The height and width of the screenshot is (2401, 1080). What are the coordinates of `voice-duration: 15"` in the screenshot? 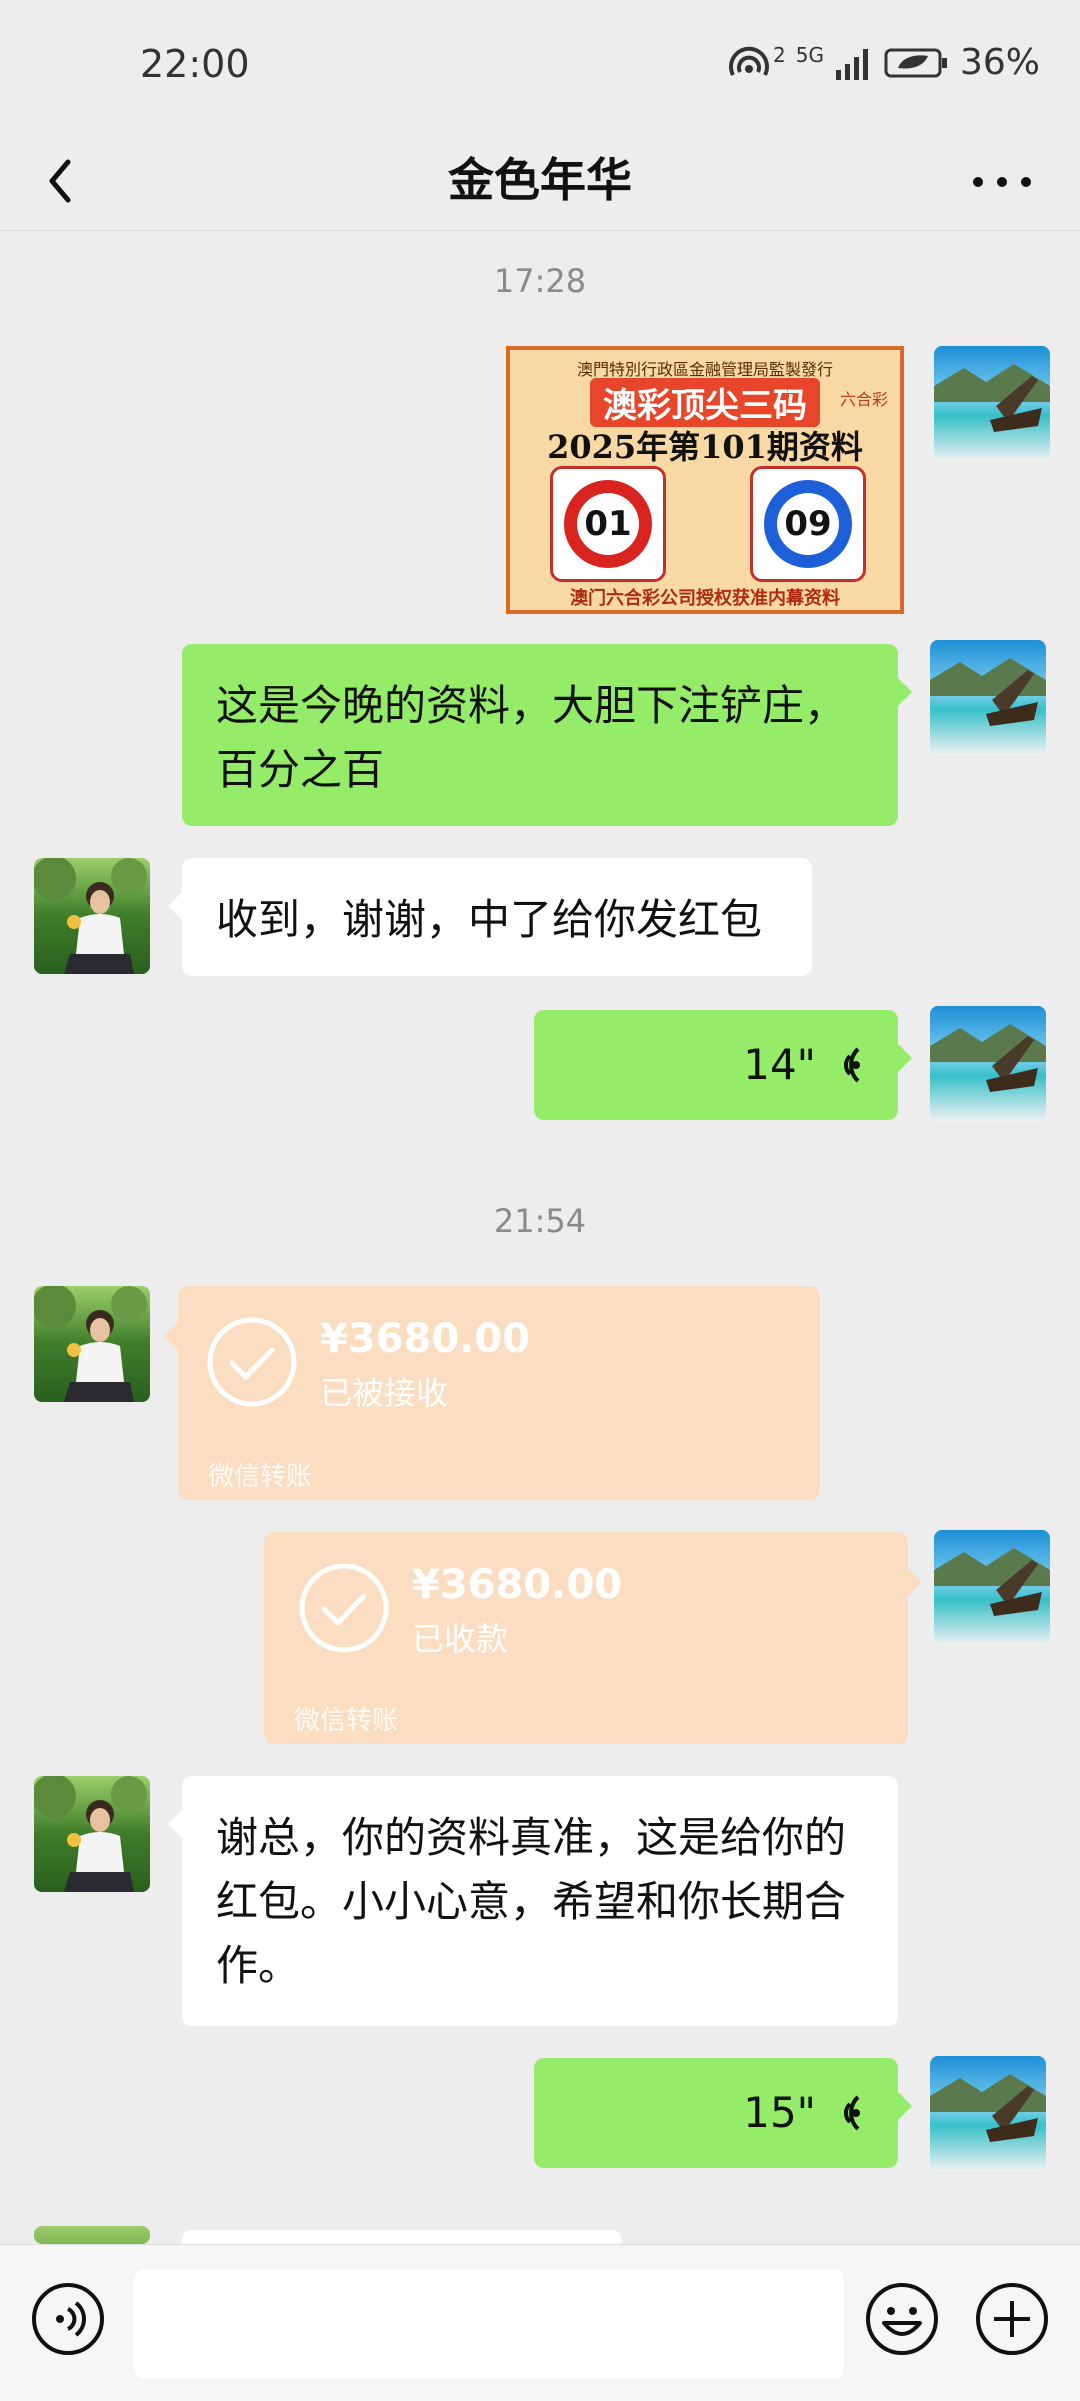 It's located at (779, 2112).